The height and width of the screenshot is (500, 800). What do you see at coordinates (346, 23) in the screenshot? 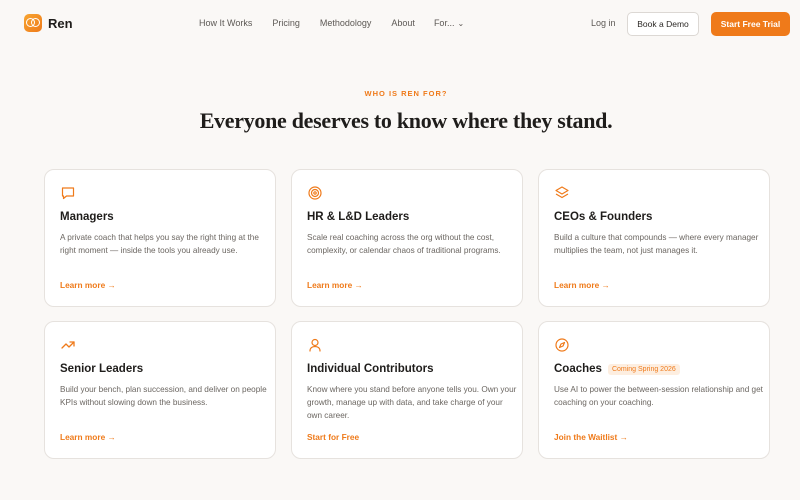
I see `nav-methodology: Methodology` at bounding box center [346, 23].